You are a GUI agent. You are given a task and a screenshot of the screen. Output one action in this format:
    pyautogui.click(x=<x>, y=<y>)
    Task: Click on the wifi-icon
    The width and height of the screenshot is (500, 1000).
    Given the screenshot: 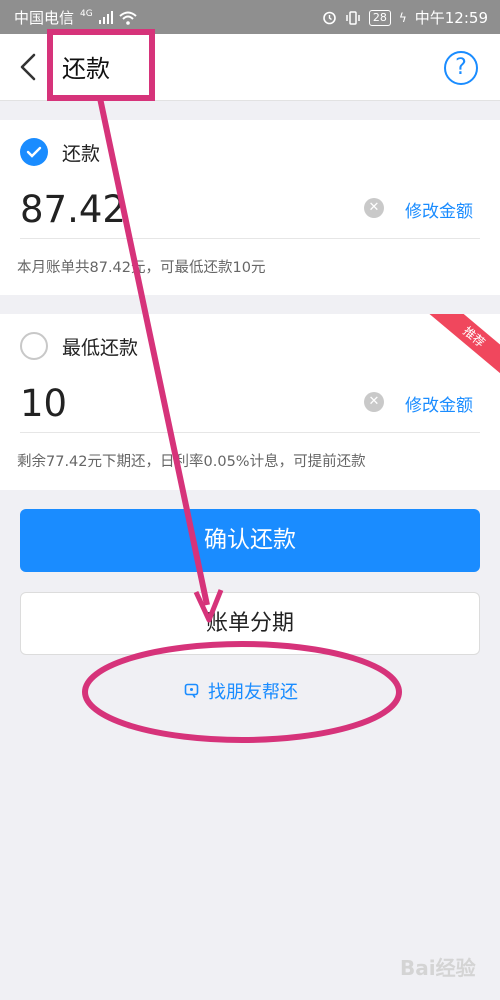 What is the action you would take?
    pyautogui.click(x=128, y=18)
    